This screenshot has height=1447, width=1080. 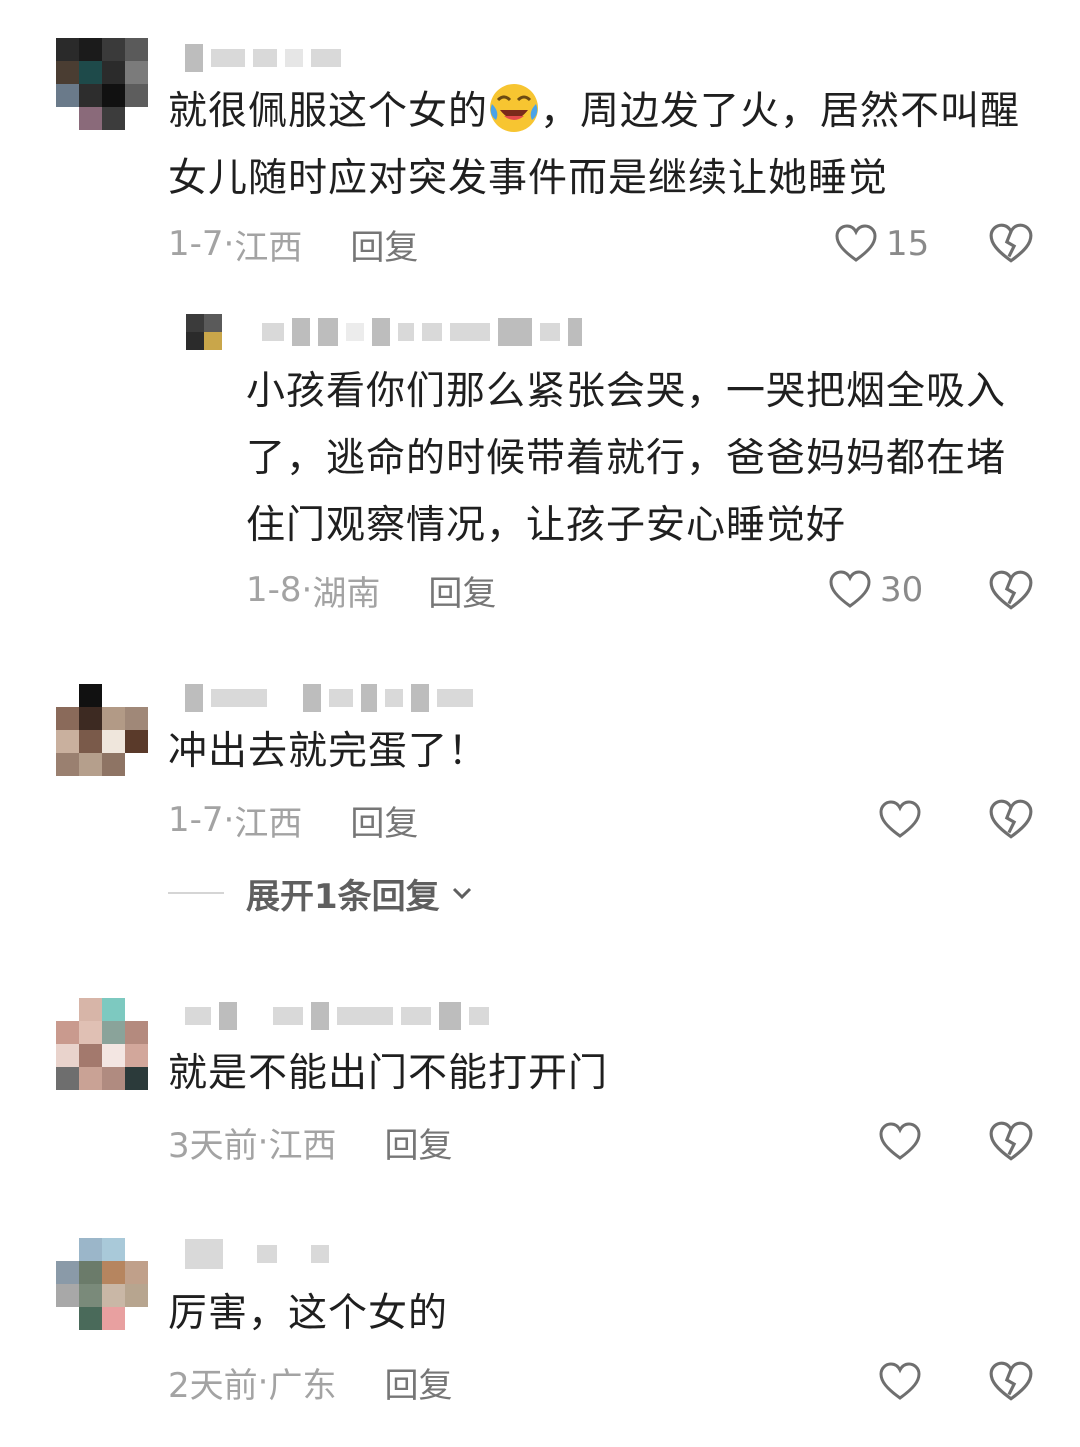 I want to click on like-count: 30, so click(x=902, y=590).